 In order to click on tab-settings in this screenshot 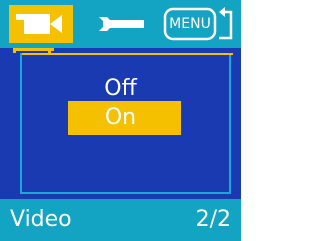, I will do `click(122, 24)`.